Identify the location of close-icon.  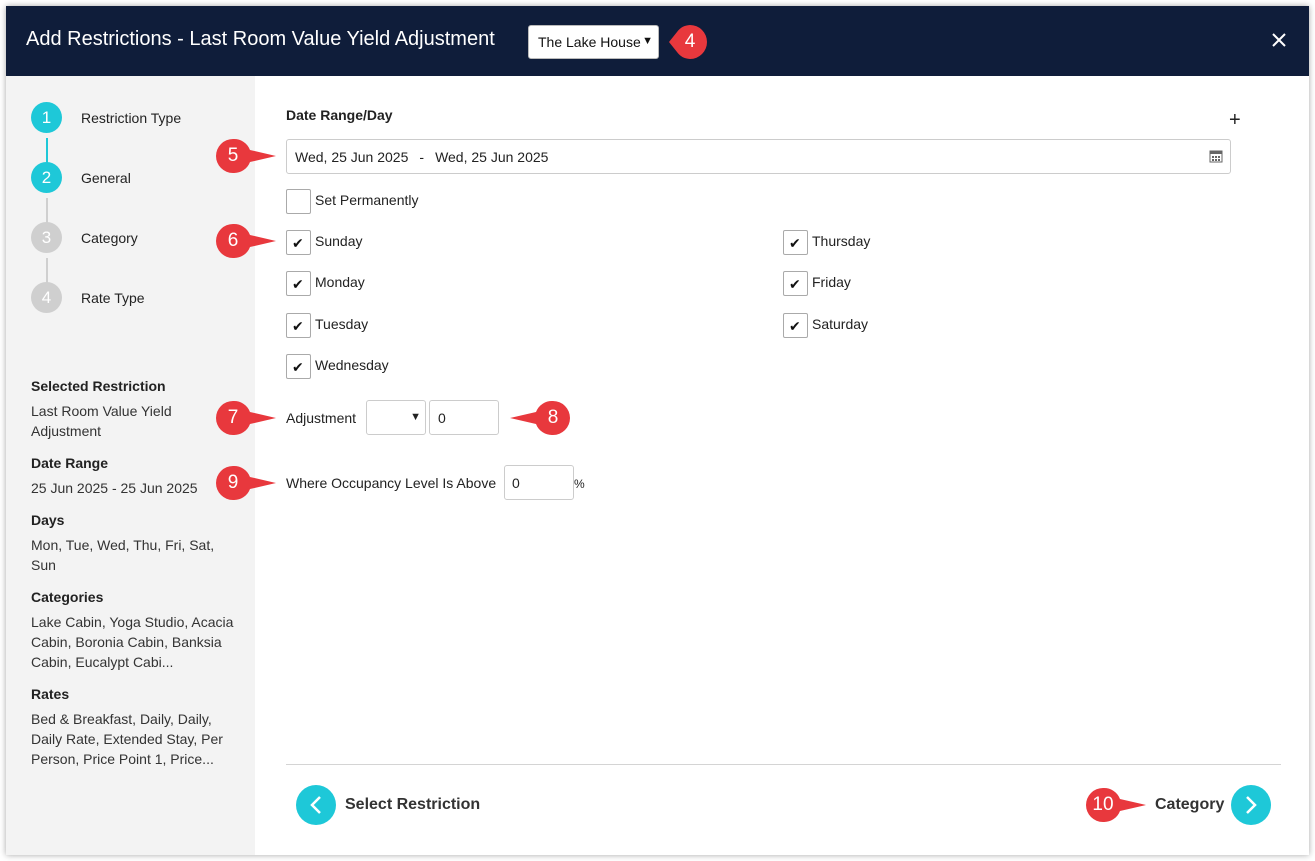
(1279, 40).